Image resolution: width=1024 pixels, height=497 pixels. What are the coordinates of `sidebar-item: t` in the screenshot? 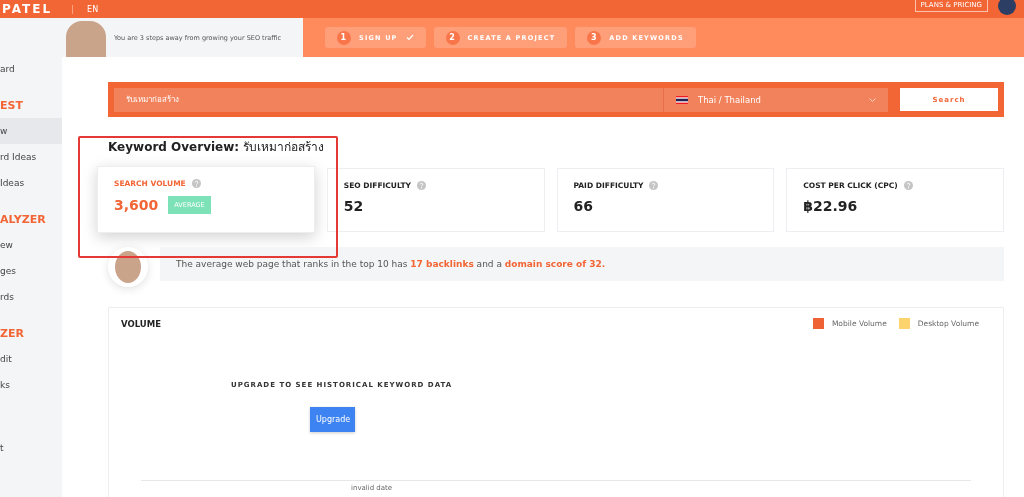 It's located at (31, 448).